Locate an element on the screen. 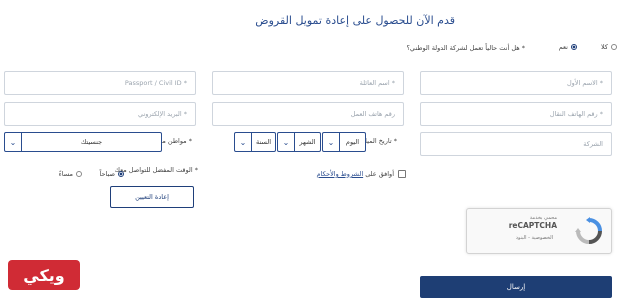  radio-no-dot is located at coordinates (614, 47).